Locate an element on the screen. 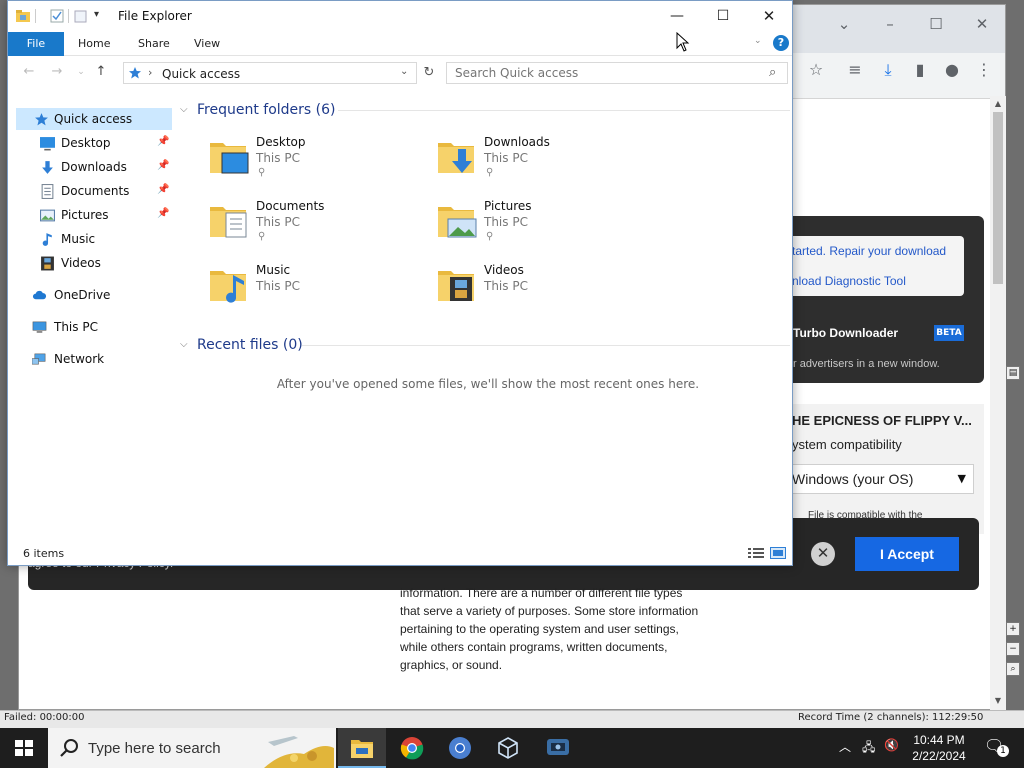 This screenshot has width=1024, height=768. qat-divider is located at coordinates (35, 16).